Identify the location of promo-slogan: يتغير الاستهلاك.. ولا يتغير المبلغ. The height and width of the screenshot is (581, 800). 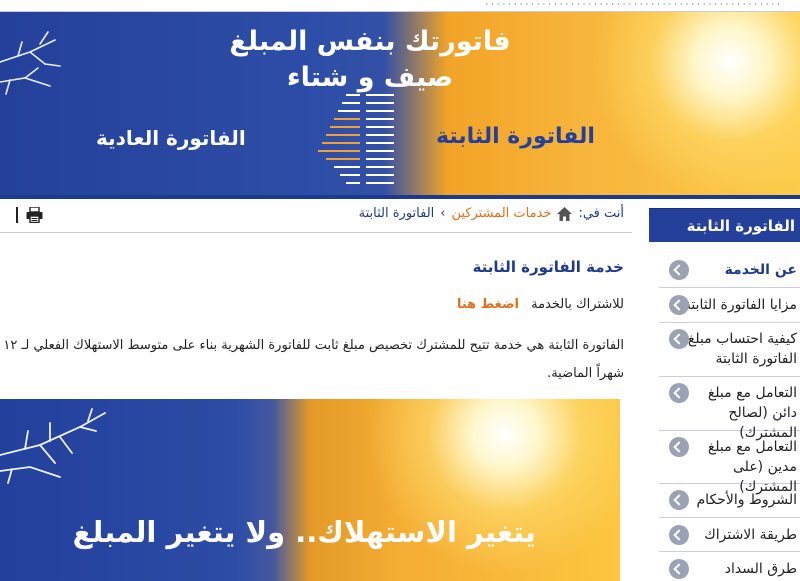
(304, 532).